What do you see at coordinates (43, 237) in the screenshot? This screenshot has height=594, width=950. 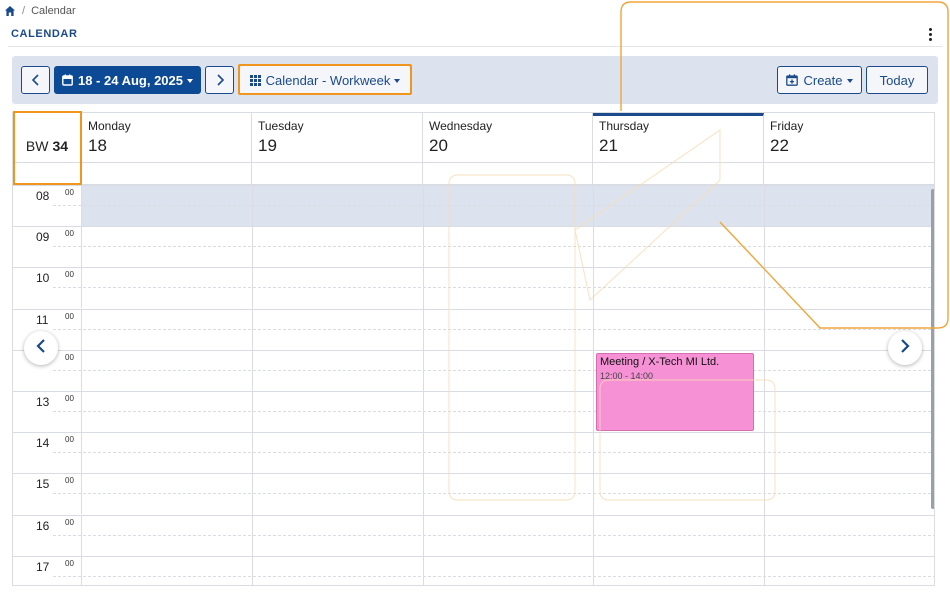 I see `hour-label: 09` at bounding box center [43, 237].